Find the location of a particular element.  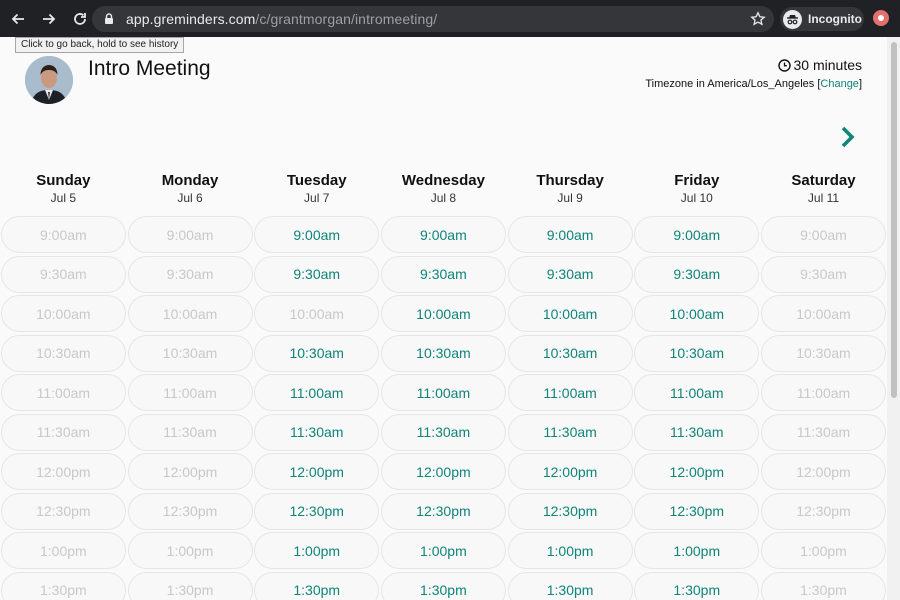

available-slot-wednesday: 10:00am is located at coordinates (443, 313).